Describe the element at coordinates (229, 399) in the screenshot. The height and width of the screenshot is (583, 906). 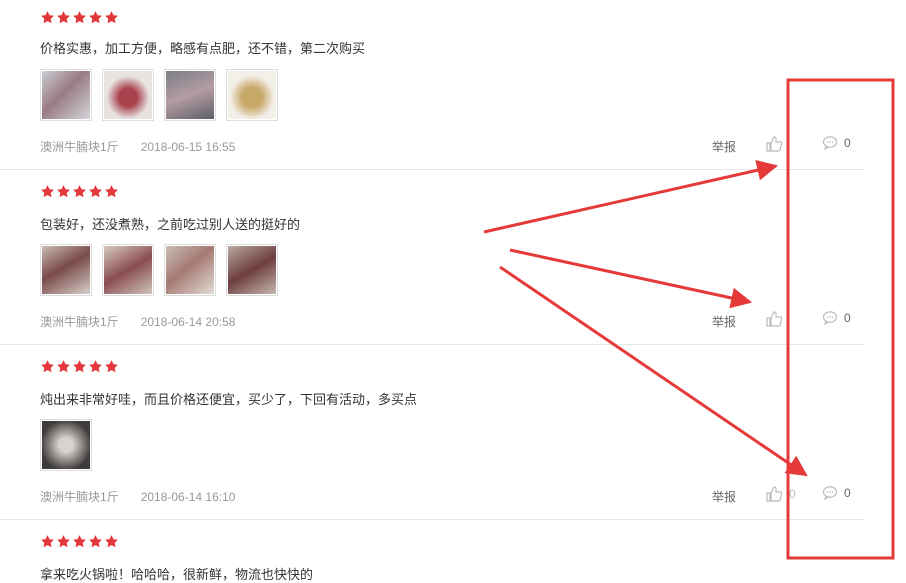
I see `review-text: 炖出来非常好哇，而且价格还便宜，买少了，下回有活动，多买点` at that location.